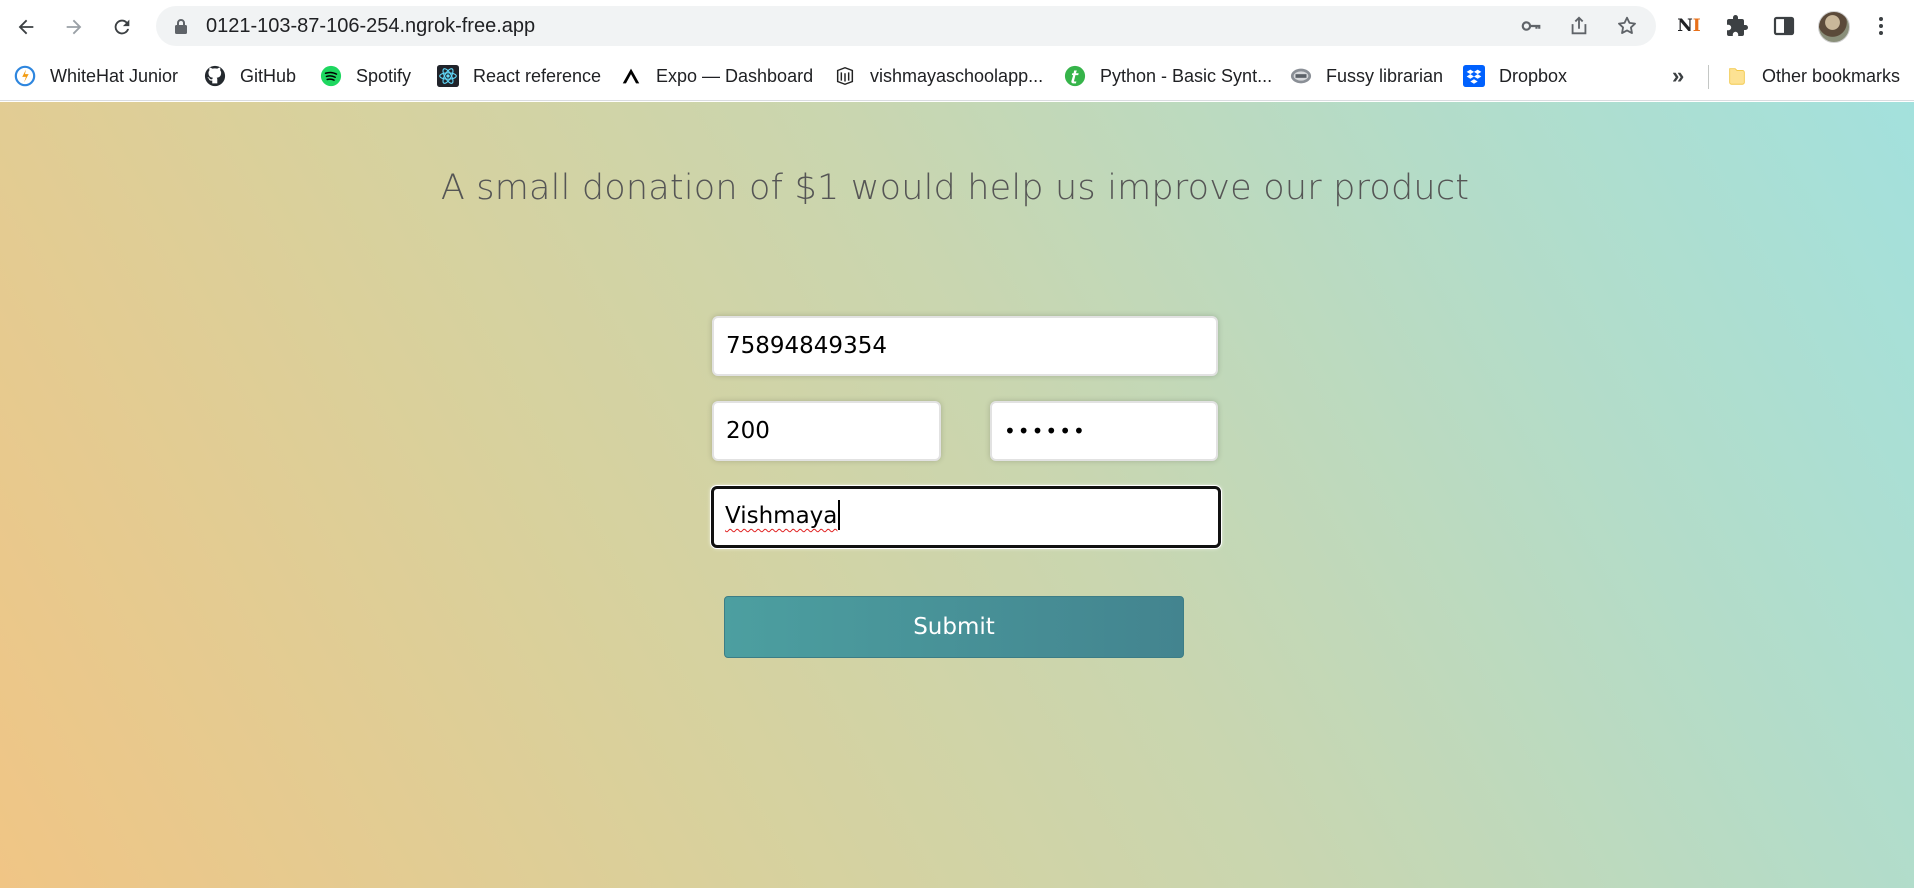  I want to click on spotify-icon, so click(331, 76).